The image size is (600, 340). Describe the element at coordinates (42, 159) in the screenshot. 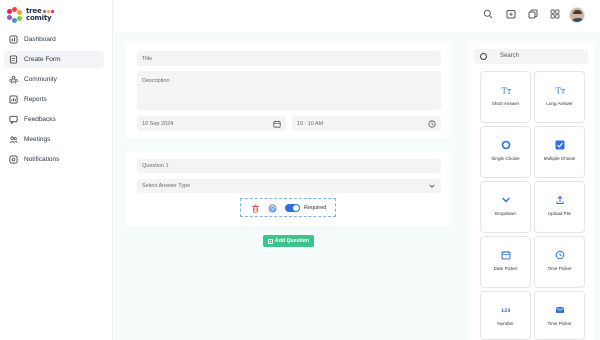

I see `sidebar-item-label: Notifications` at that location.